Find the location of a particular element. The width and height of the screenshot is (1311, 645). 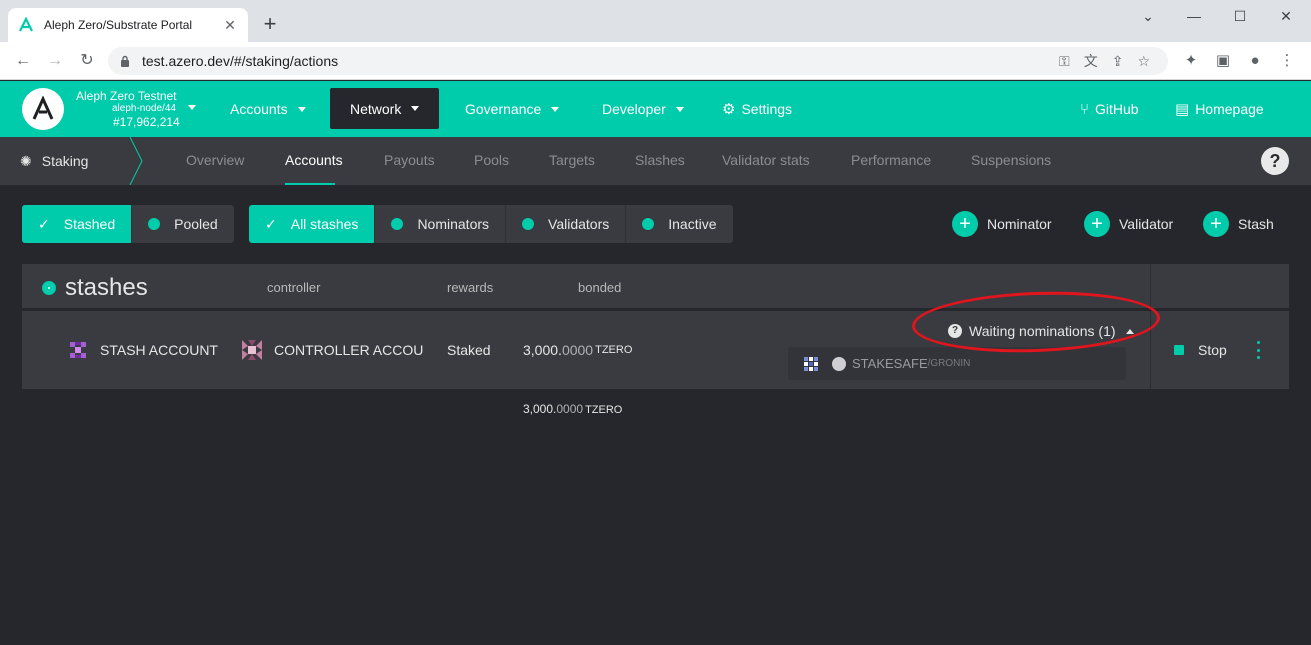

nominee-entry: STAKESAFE/GRONIN is located at coordinates (957, 363).